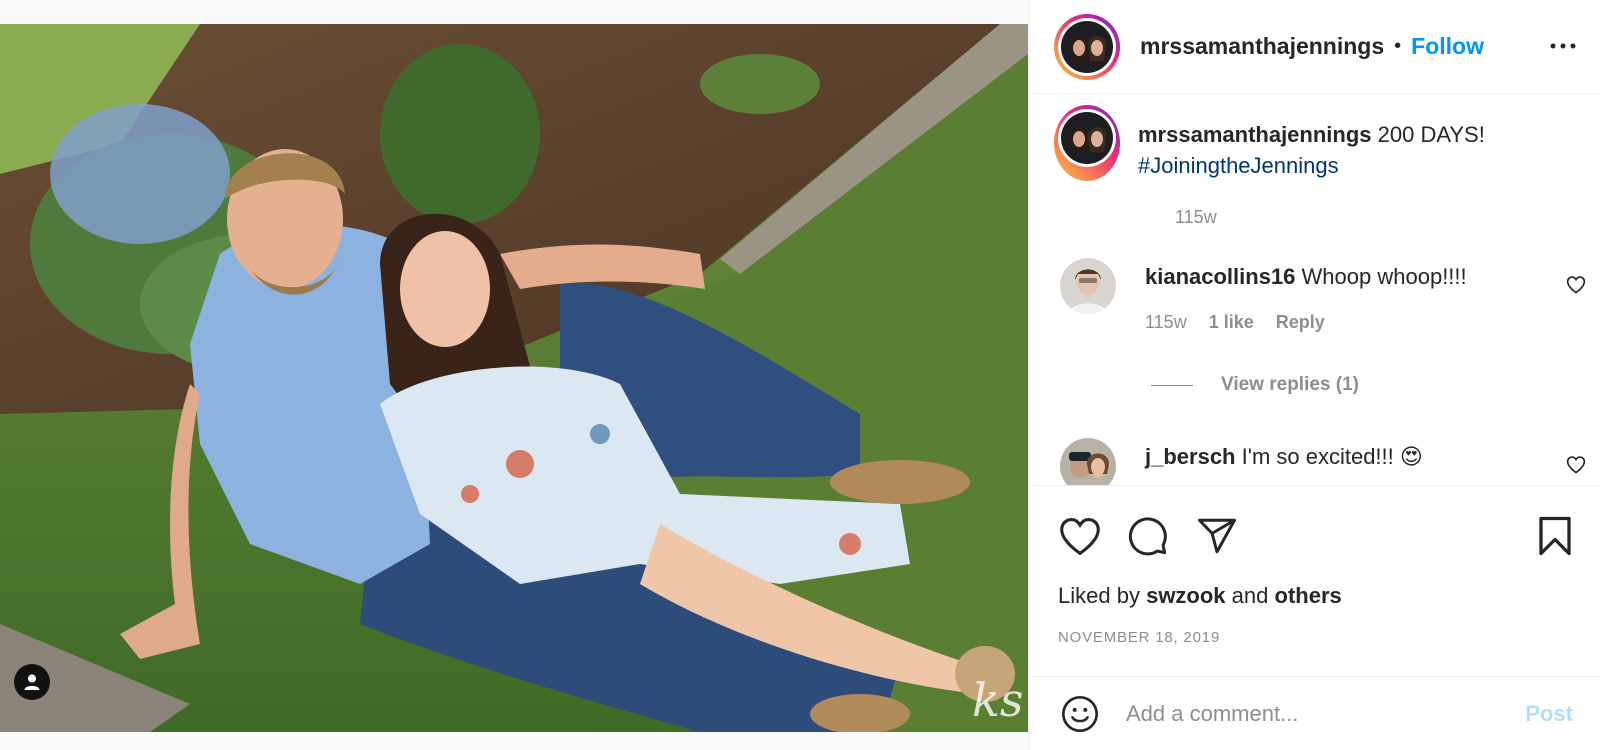 Image resolution: width=1600 pixels, height=750 pixels. What do you see at coordinates (997, 700) in the screenshot?
I see `photo-watermark: ks` at bounding box center [997, 700].